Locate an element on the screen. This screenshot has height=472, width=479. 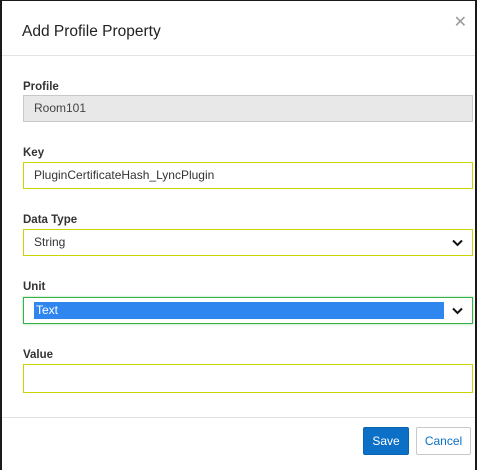
data-type-label: Data Type is located at coordinates (50, 220).